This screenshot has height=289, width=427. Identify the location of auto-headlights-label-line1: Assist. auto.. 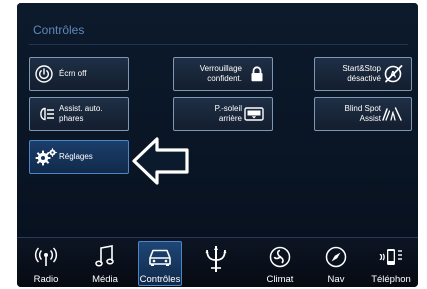
(81, 108).